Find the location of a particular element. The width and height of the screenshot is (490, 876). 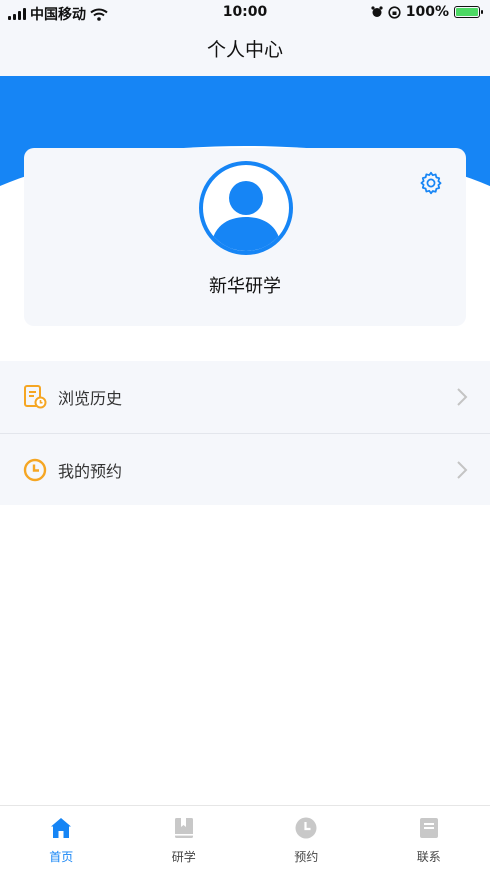

tab-study: 研学 is located at coordinates (184, 841).